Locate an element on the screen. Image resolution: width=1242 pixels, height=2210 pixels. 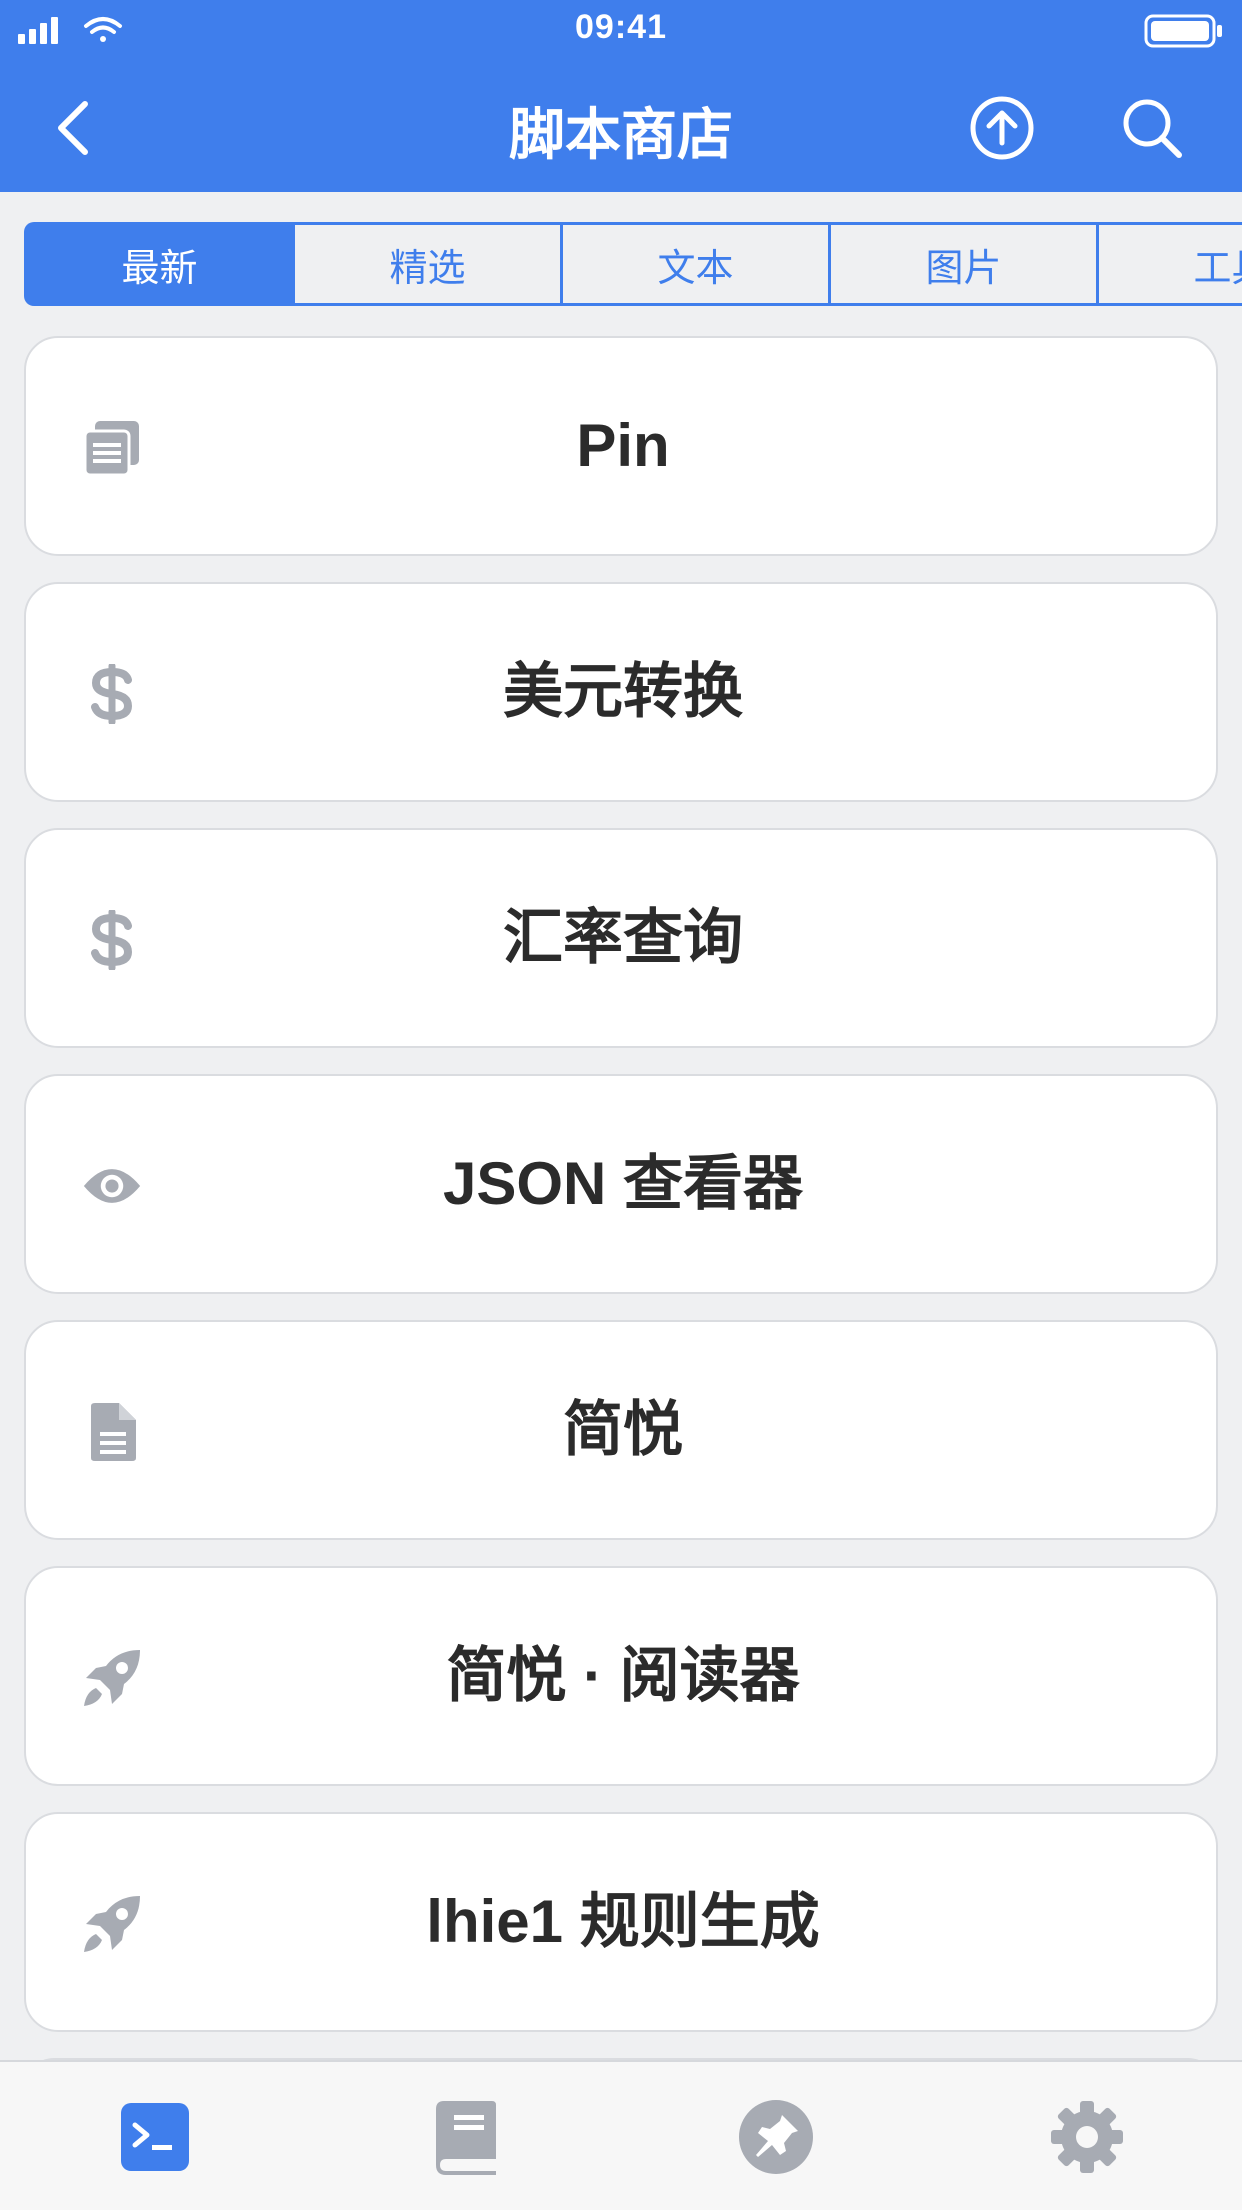
navigation-bar: 脚本商店 is located at coordinates (621, 126).